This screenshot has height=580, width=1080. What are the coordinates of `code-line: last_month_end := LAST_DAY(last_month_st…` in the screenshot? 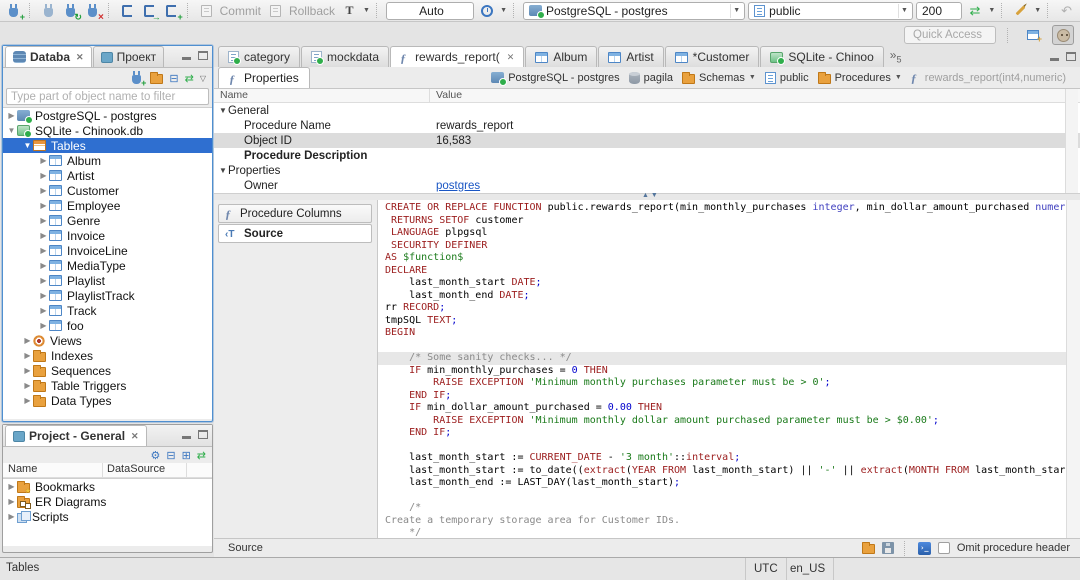 It's located at (725, 483).